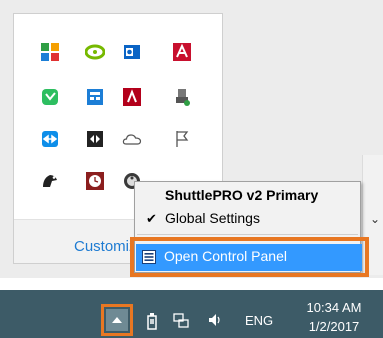 Image resolution: width=383 pixels, height=338 pixels. What do you see at coordinates (95, 181) in the screenshot?
I see `clock-app-icon` at bounding box center [95, 181].